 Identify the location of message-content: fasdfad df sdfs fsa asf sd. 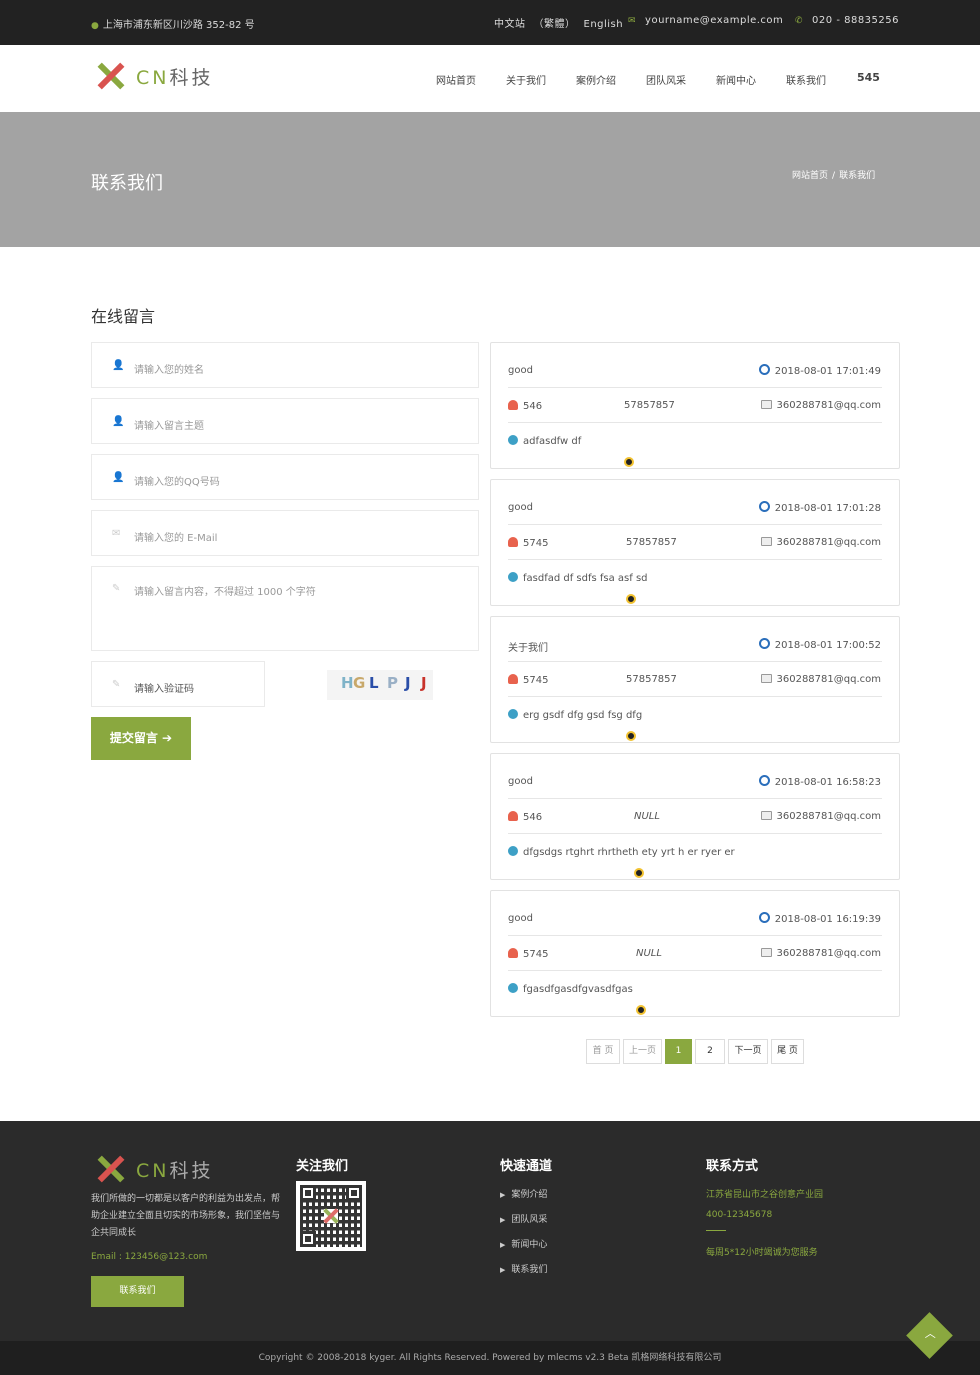
(578, 578).